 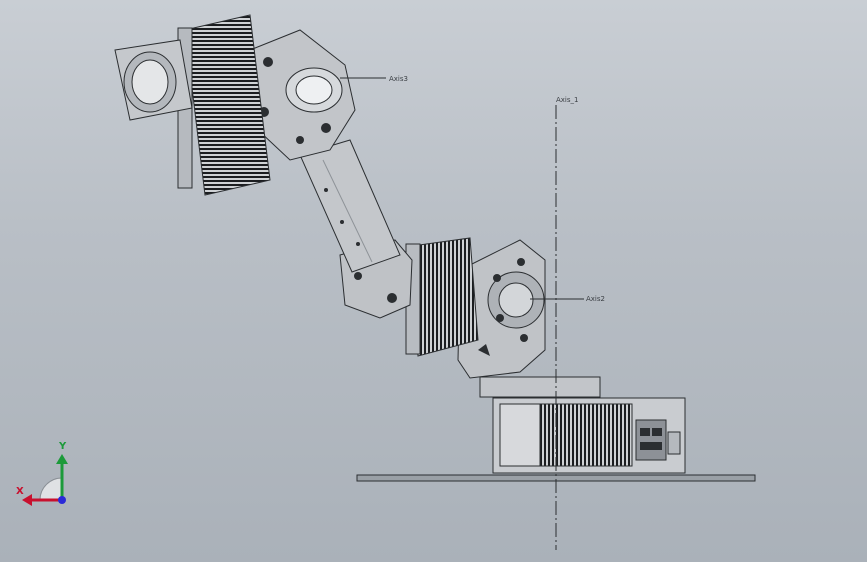 What do you see at coordinates (302, 95) in the screenshot?
I see `wrist-joint` at bounding box center [302, 95].